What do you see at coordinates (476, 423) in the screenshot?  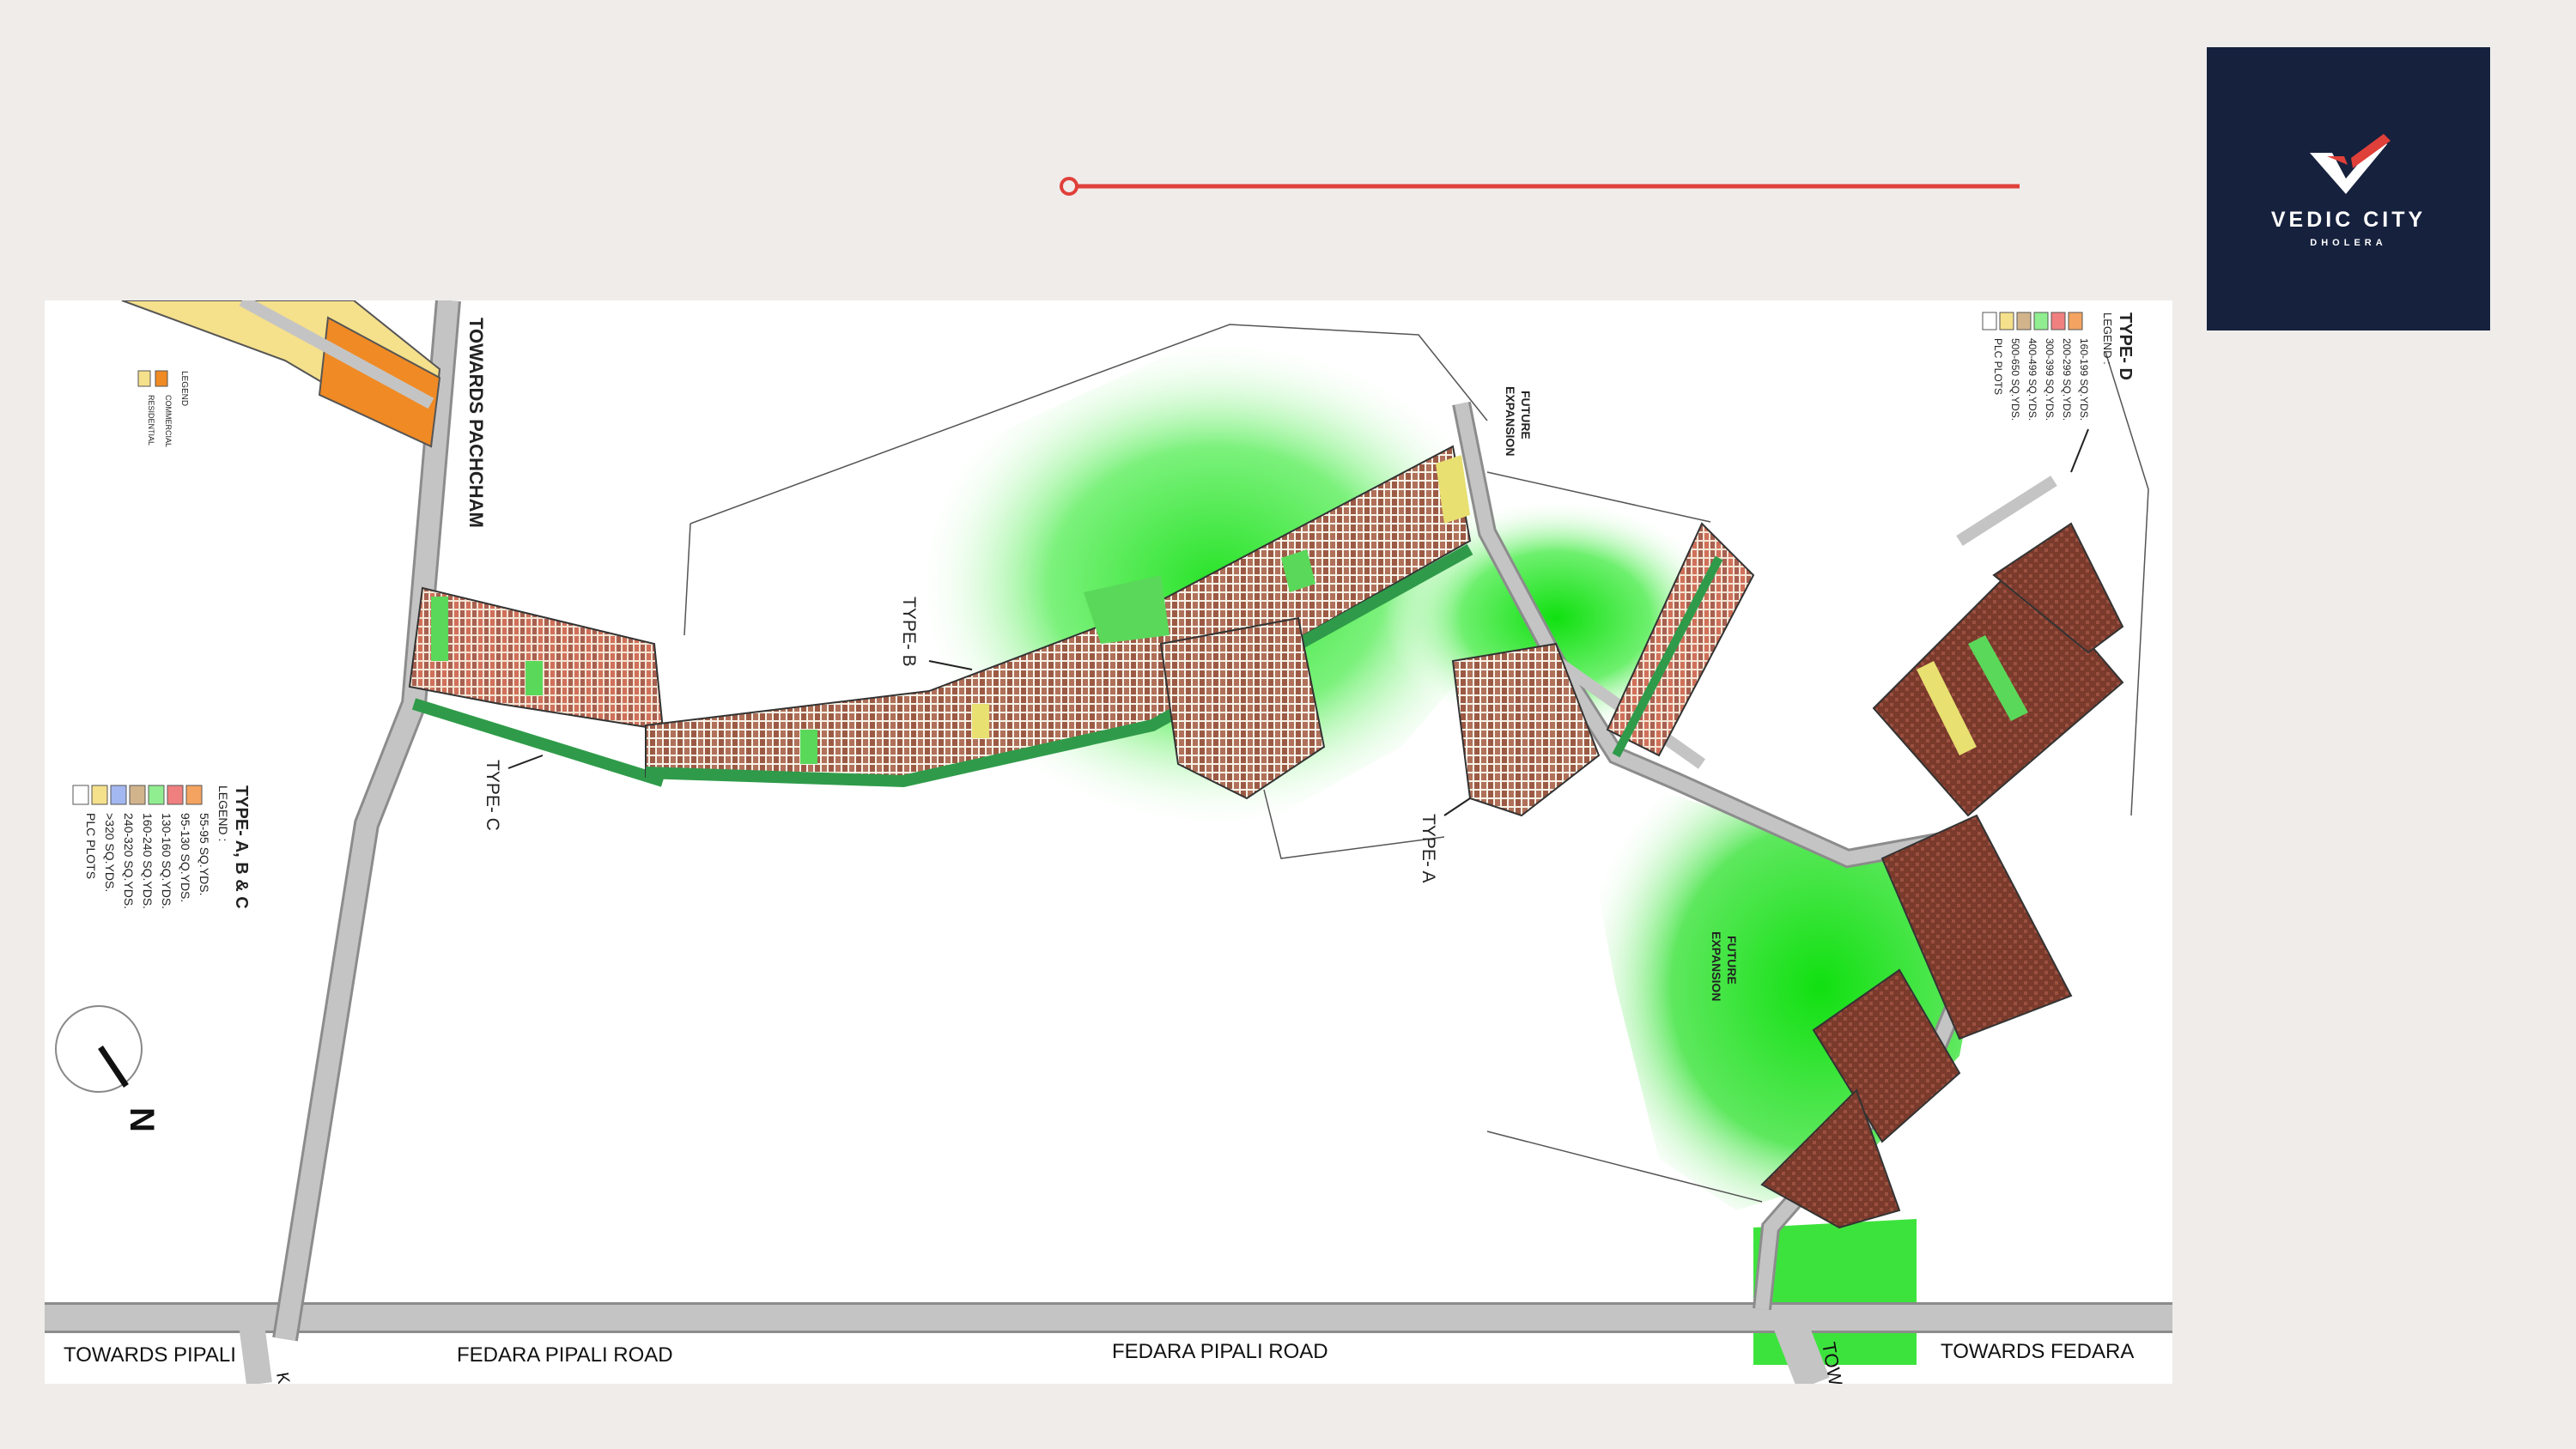 I see `road-label-towards-pachcham: TOWARDS PACHCHAM` at bounding box center [476, 423].